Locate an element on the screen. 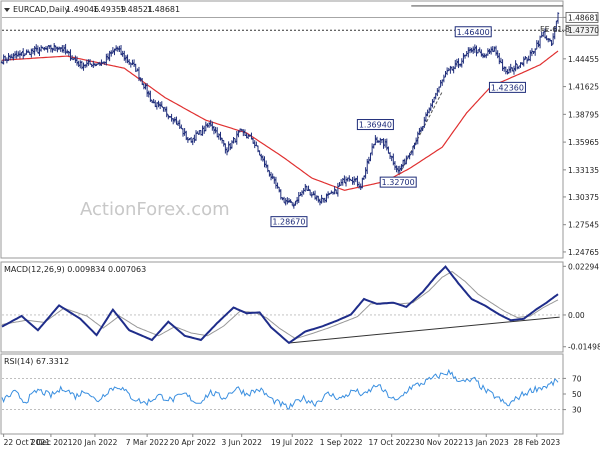  y-tick-label: 1.38795 is located at coordinates (583, 114).